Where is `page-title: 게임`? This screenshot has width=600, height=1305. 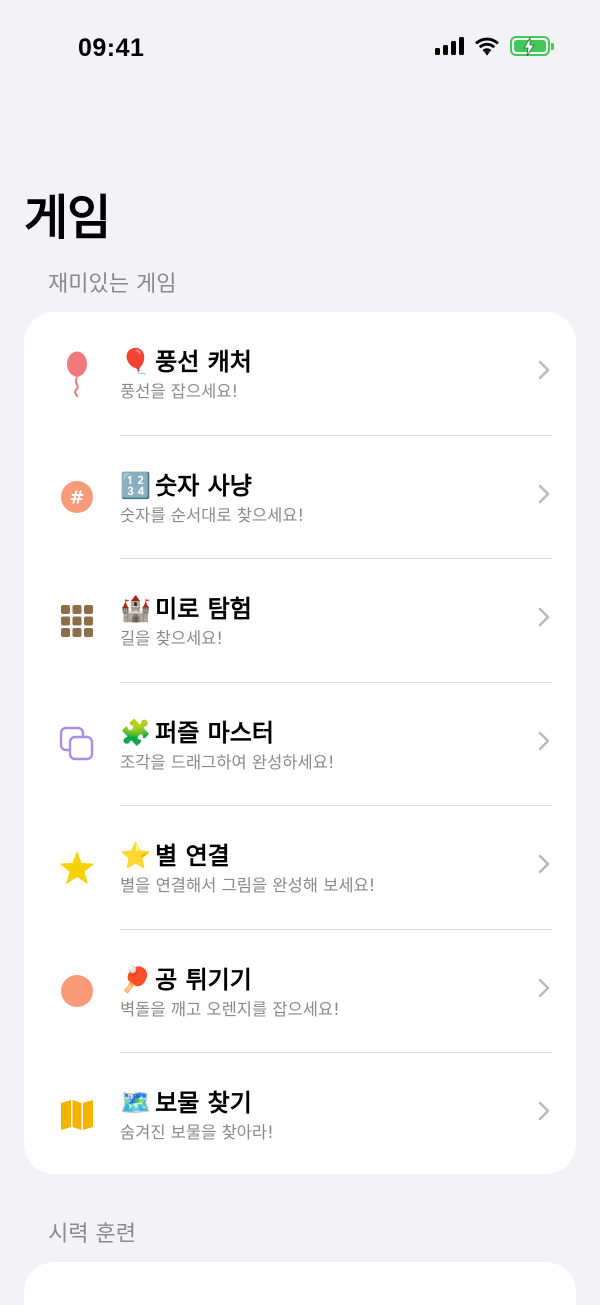
page-title: 게임 is located at coordinates (67, 218).